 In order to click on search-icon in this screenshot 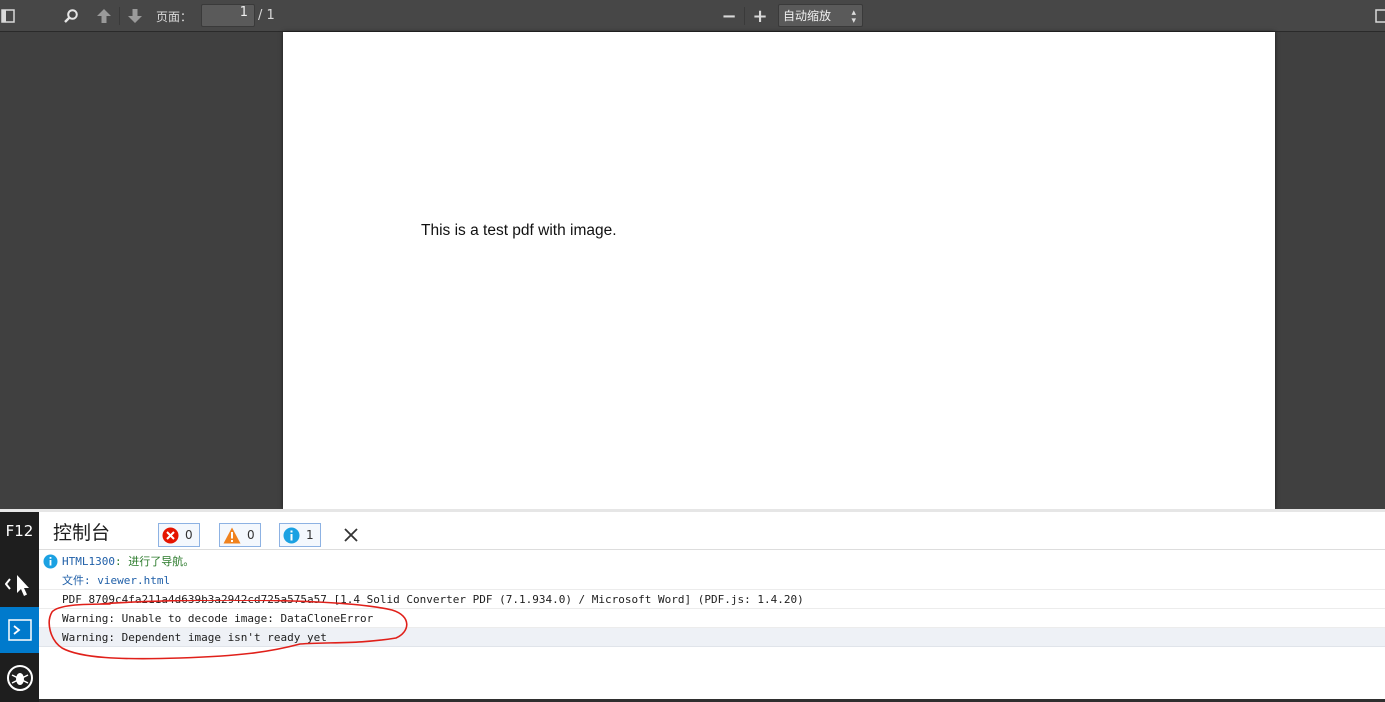, I will do `click(71, 16)`.